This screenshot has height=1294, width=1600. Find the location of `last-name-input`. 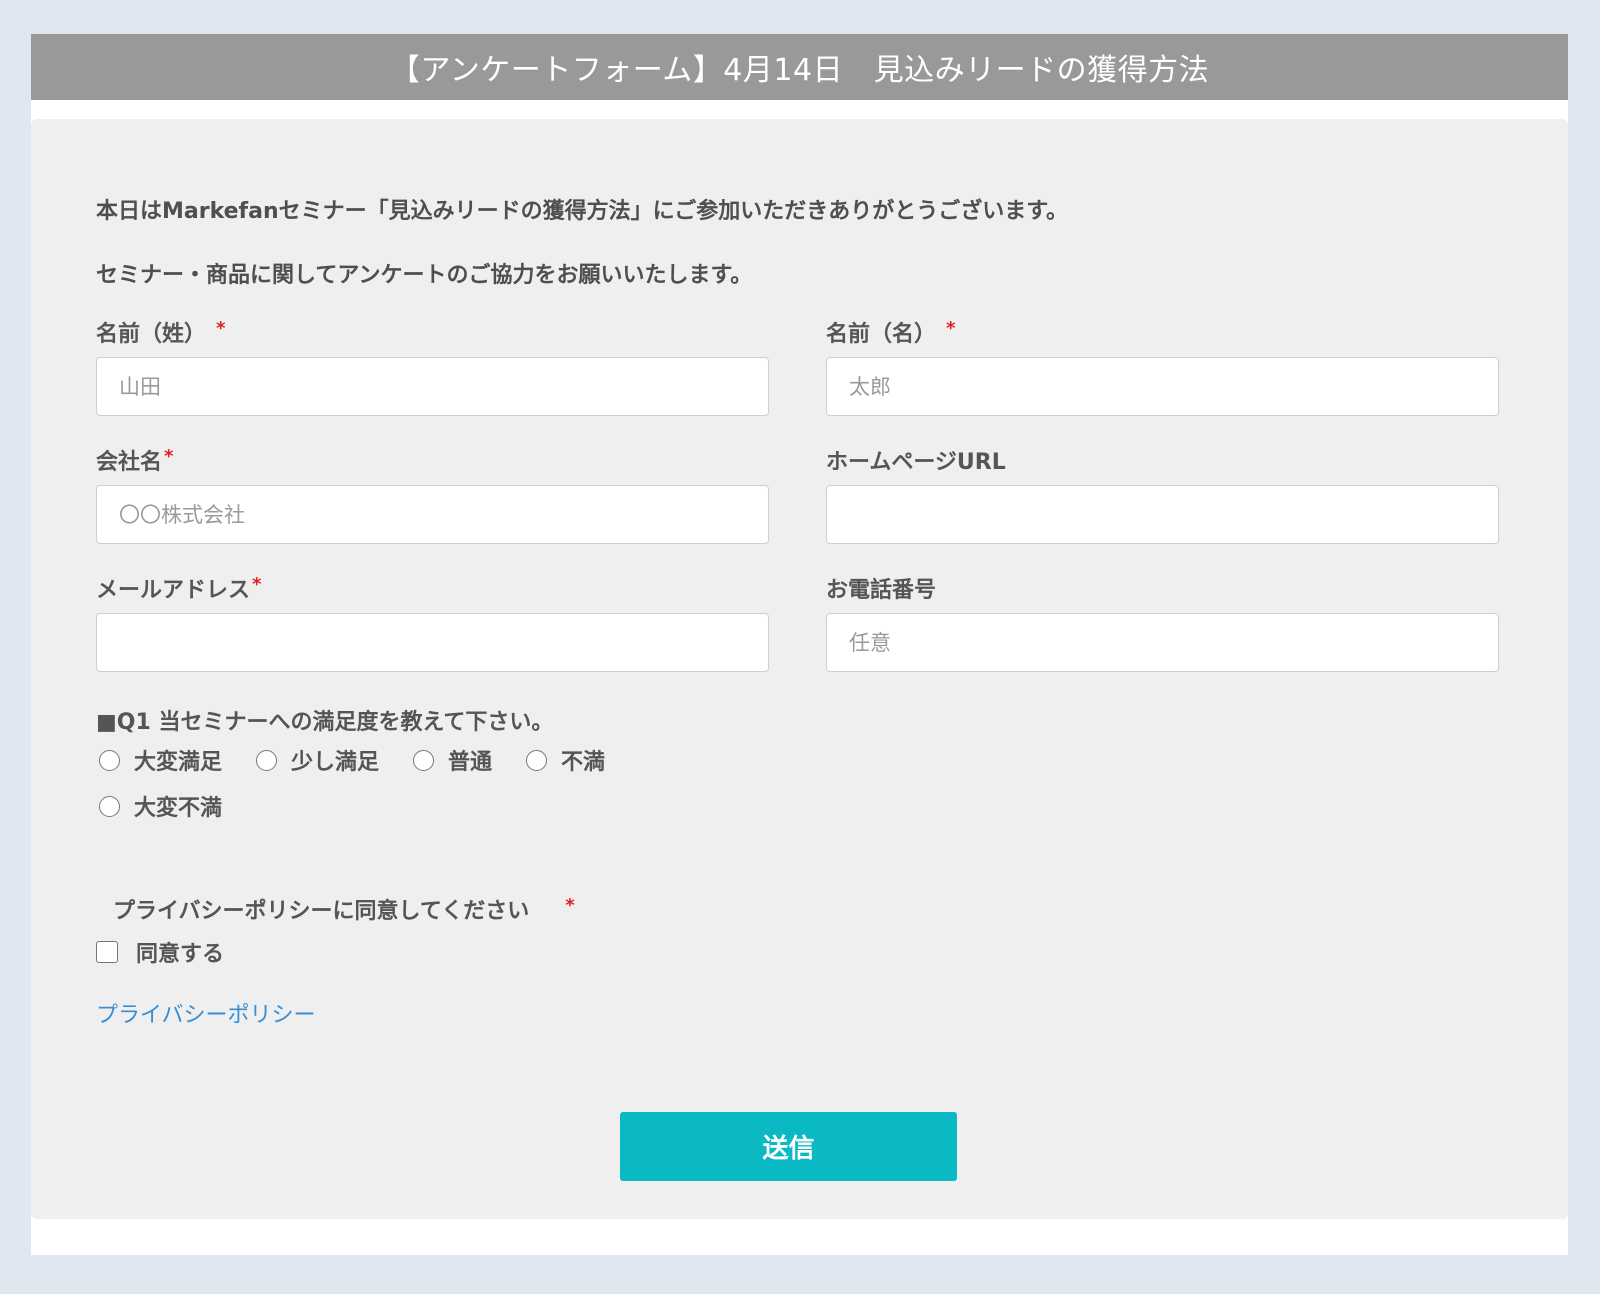

last-name-input is located at coordinates (432, 386).